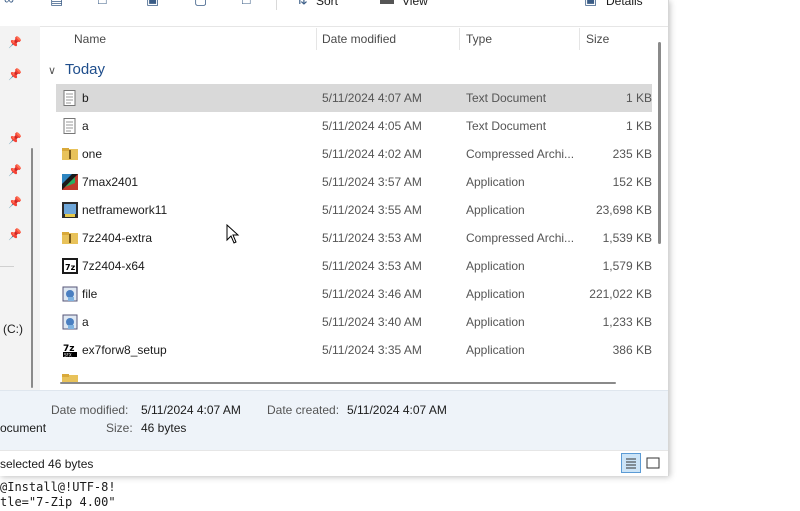 The height and width of the screenshot is (511, 800). What do you see at coordinates (372, 154) in the screenshot?
I see `file-date-modified: 5/11/2024 4:02 AM` at bounding box center [372, 154].